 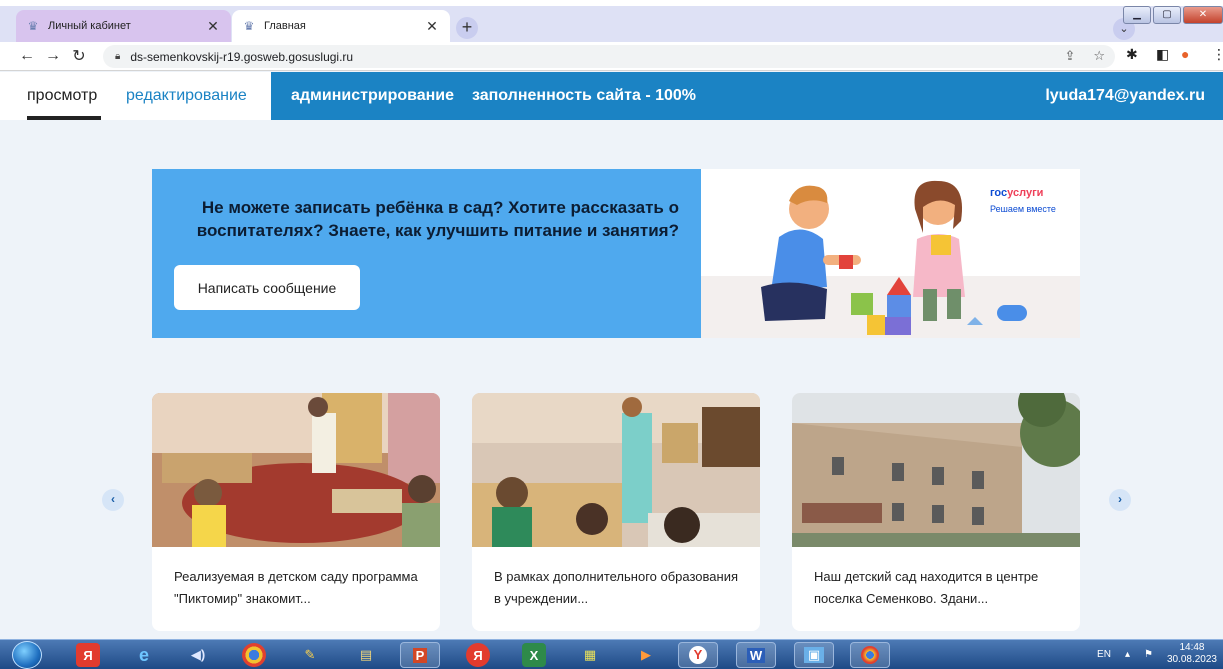 I want to click on maximize-button: ▢, so click(x=1167, y=15).